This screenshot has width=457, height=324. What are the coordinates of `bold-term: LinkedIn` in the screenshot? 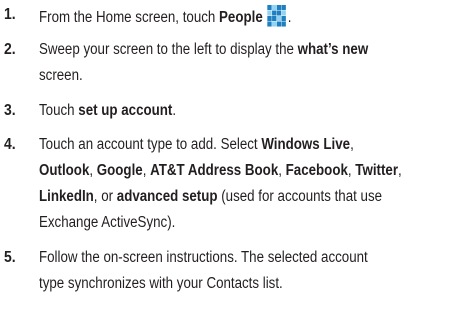 It's located at (66, 196).